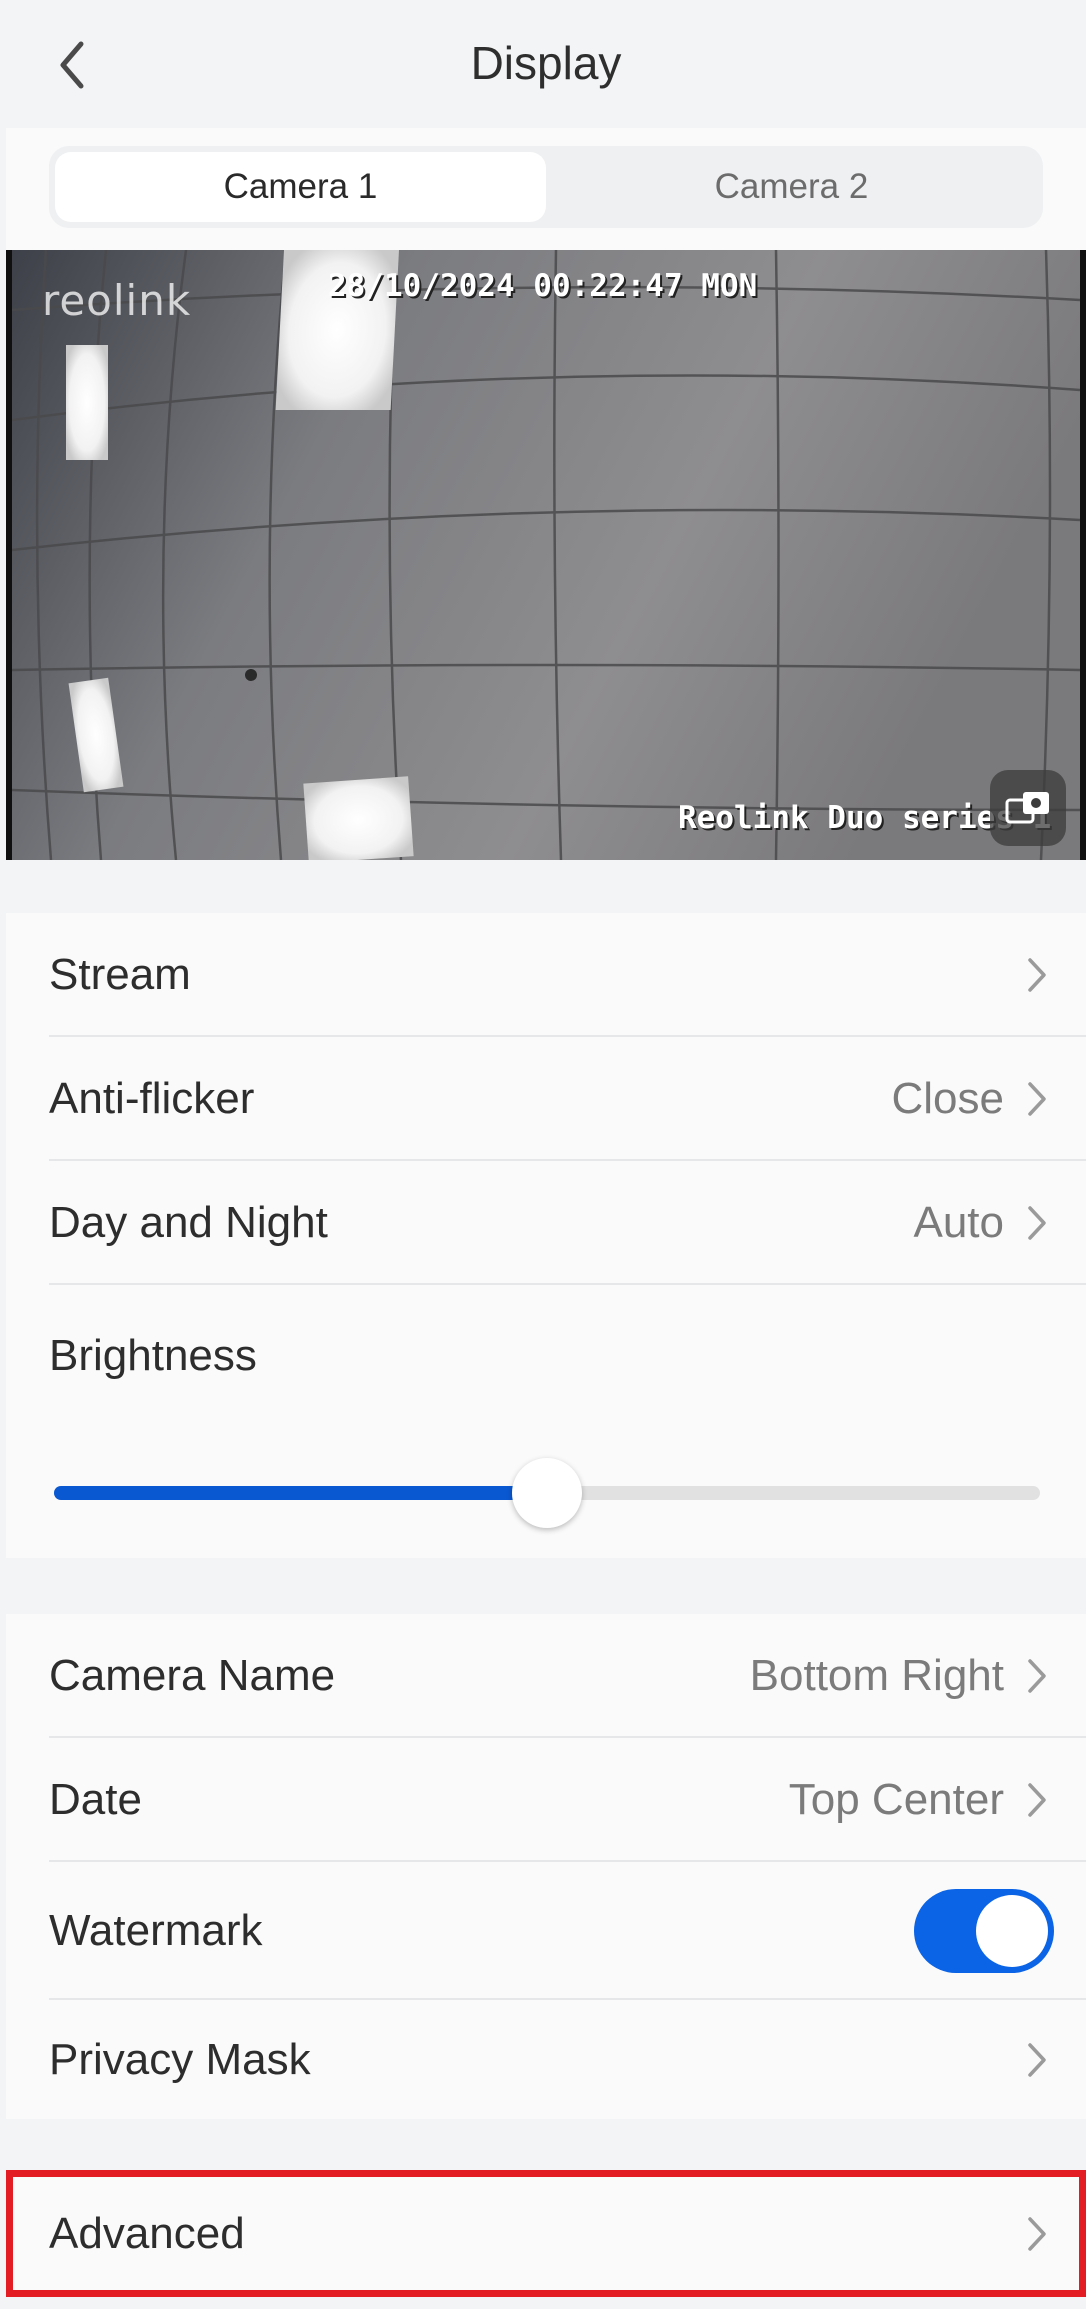 The height and width of the screenshot is (2309, 1086). What do you see at coordinates (300, 187) in the screenshot?
I see `tab-camera-1: Camera 1` at bounding box center [300, 187].